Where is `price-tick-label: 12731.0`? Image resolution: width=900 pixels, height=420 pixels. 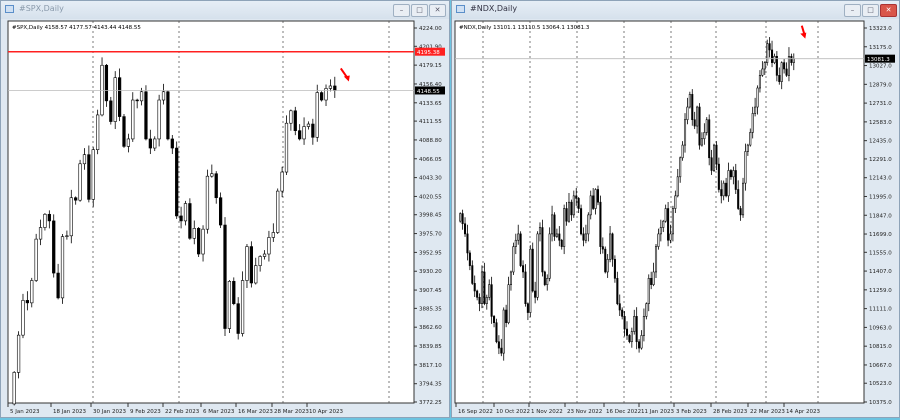 price-tick-label: 12731.0 is located at coordinates (880, 104).